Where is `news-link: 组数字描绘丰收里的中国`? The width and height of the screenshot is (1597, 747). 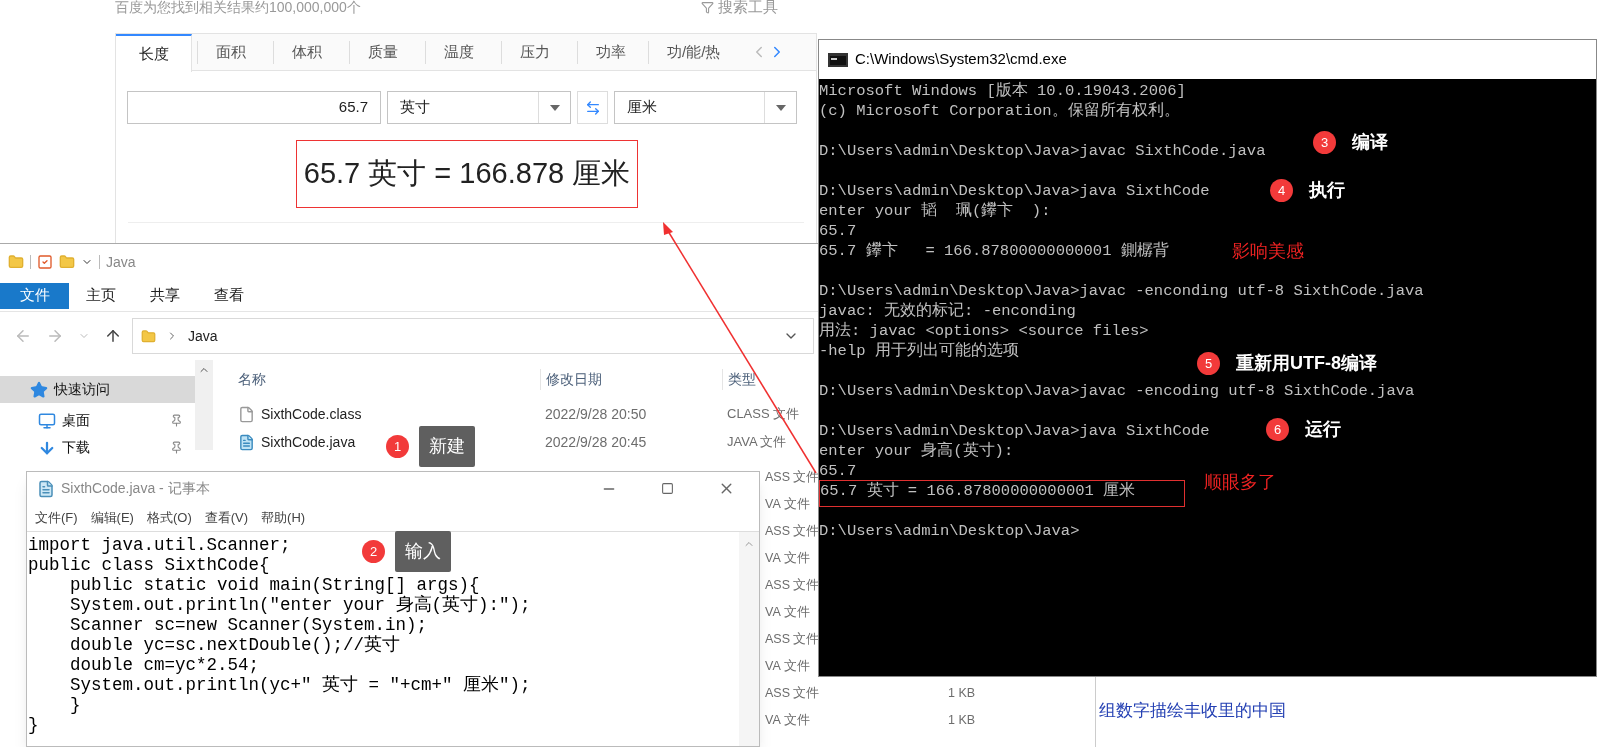 news-link: 组数字描绘丰收里的中国 is located at coordinates (1192, 710).